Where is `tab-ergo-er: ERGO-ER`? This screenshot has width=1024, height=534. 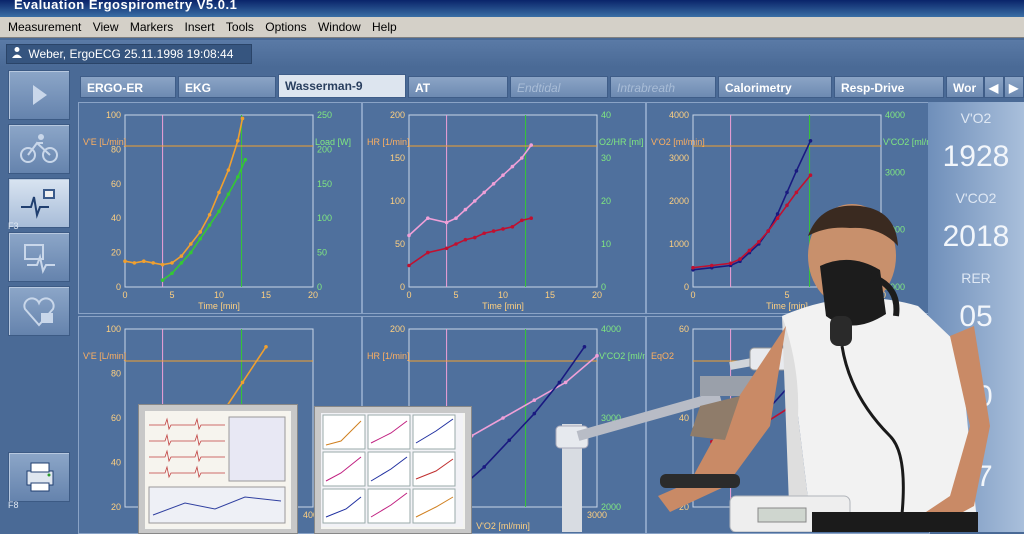 tab-ergo-er: ERGO-ER is located at coordinates (128, 87).